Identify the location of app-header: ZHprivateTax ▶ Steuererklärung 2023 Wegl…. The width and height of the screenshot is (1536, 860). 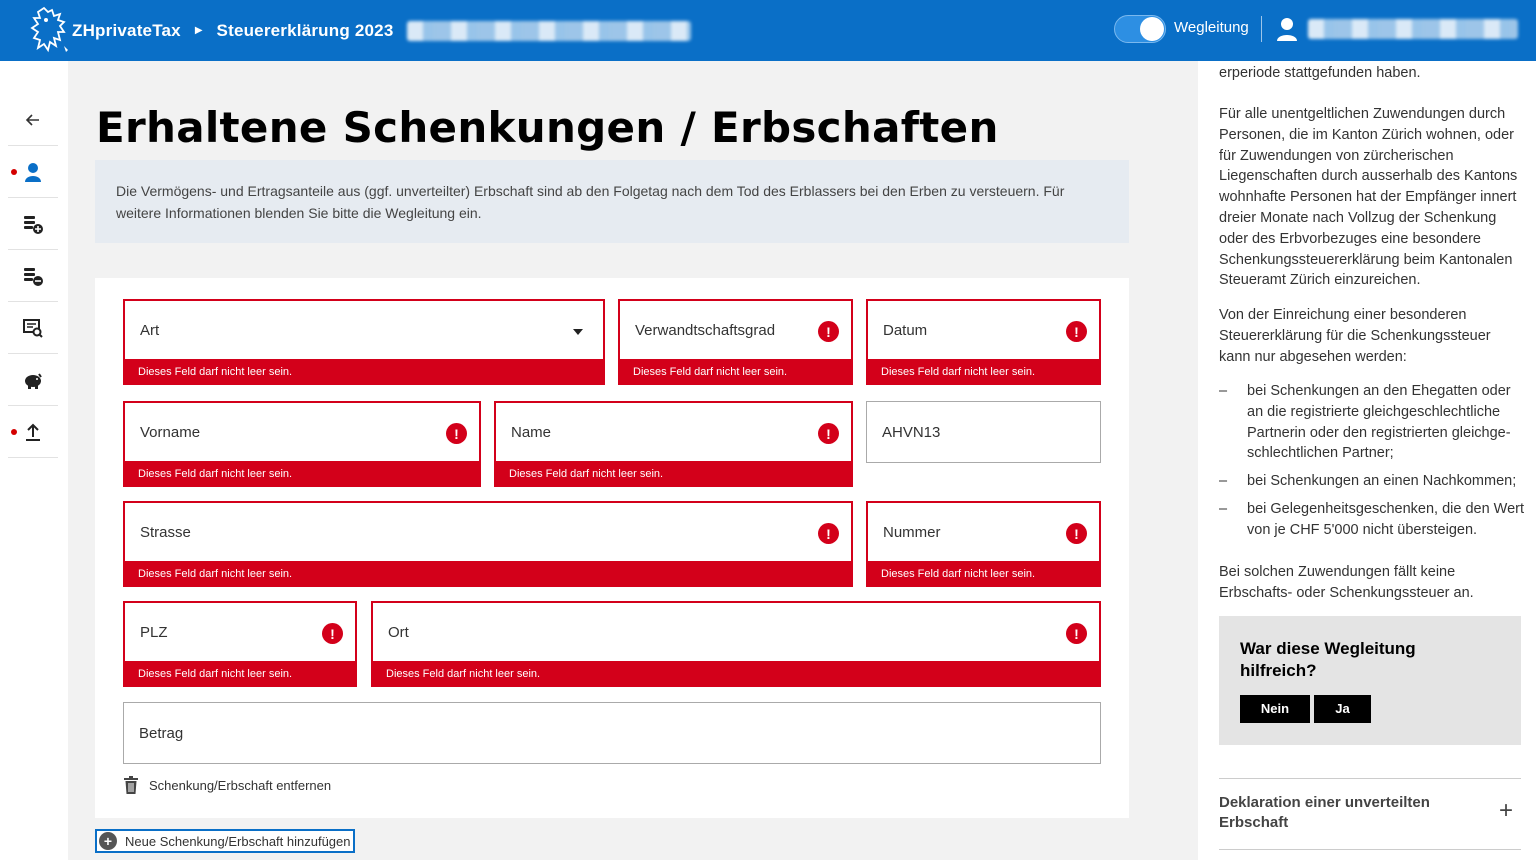
(768, 30).